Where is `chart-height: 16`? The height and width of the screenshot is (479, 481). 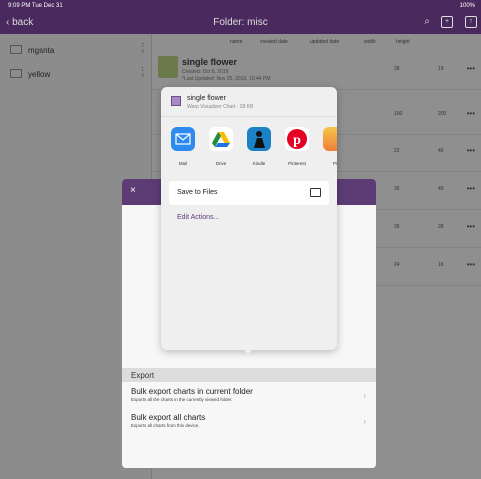
chart-height: 16 is located at coordinates (441, 265).